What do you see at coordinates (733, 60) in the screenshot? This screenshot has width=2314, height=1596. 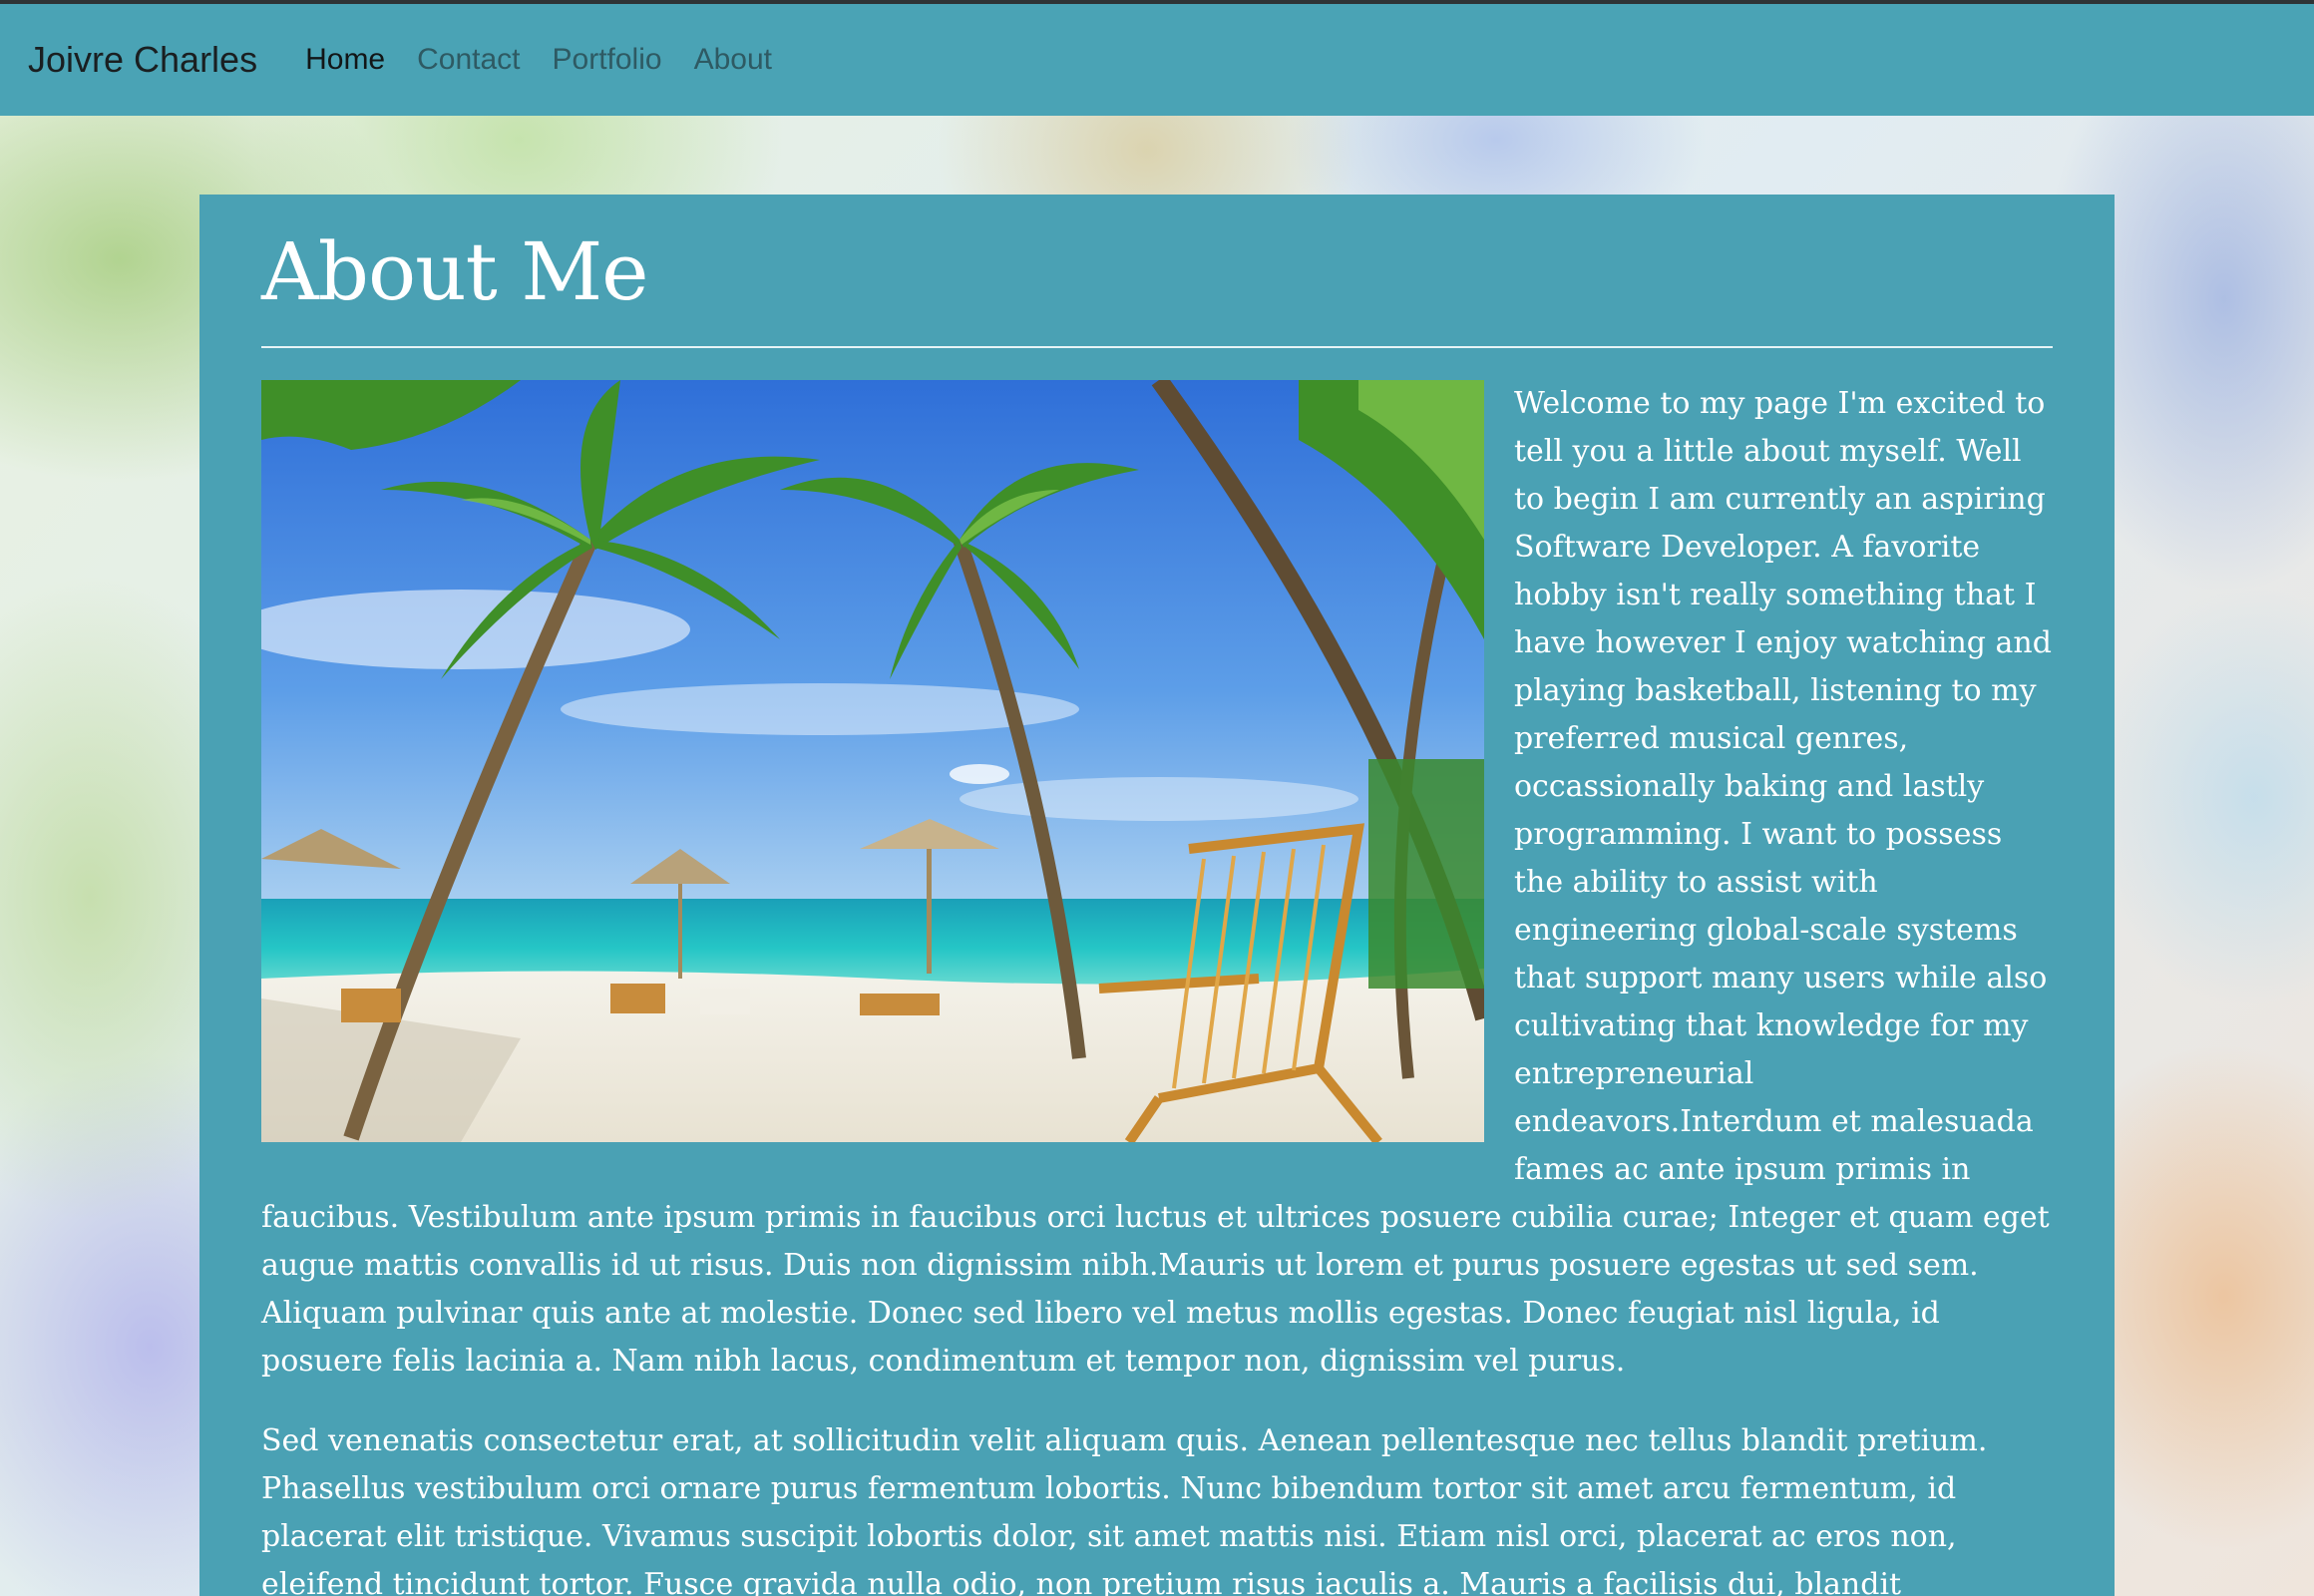 I see `nav-link-about: About` at bounding box center [733, 60].